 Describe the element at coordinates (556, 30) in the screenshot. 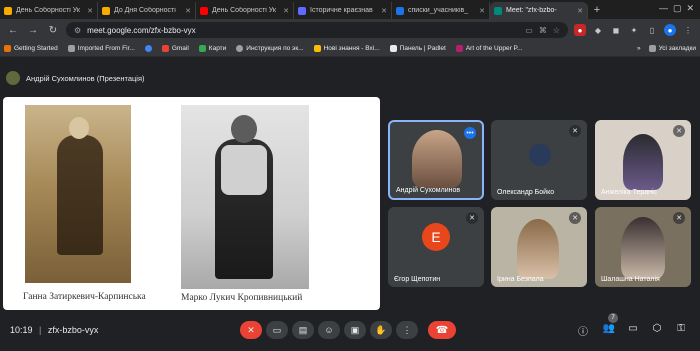

I see `bookmark-star-icon: ☆` at that location.